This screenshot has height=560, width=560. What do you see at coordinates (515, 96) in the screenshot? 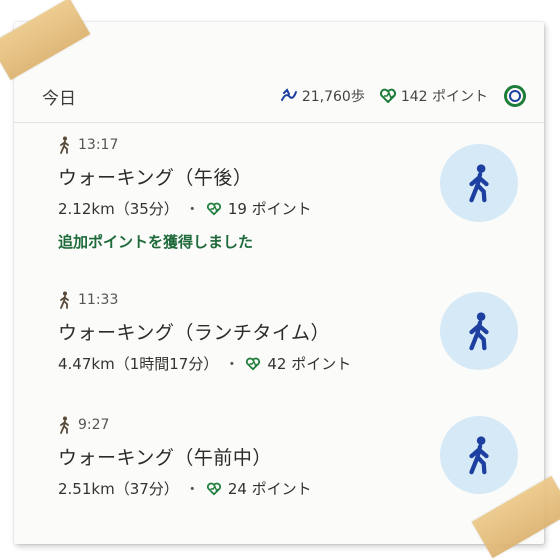
I see `activity-ring-icon` at bounding box center [515, 96].